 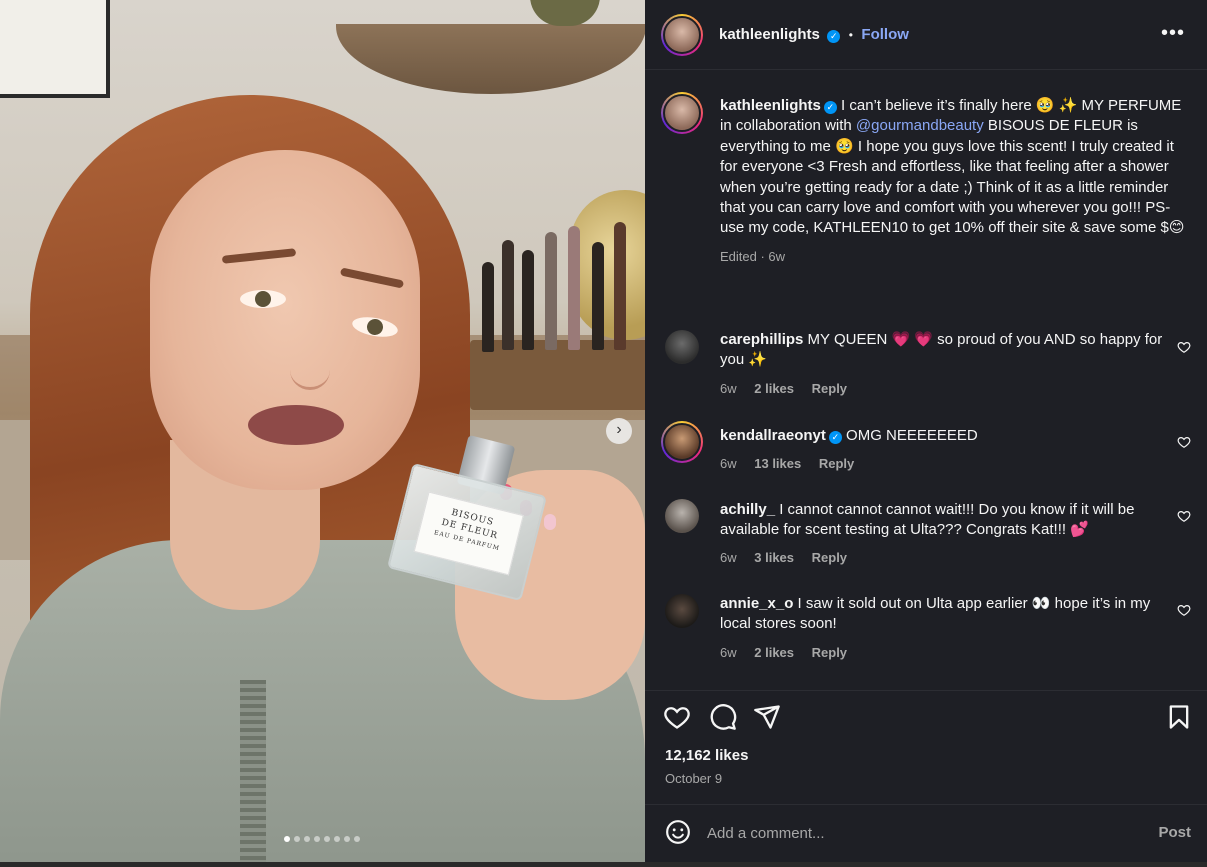 What do you see at coordinates (55, 49) in the screenshot?
I see `wall-frame` at bounding box center [55, 49].